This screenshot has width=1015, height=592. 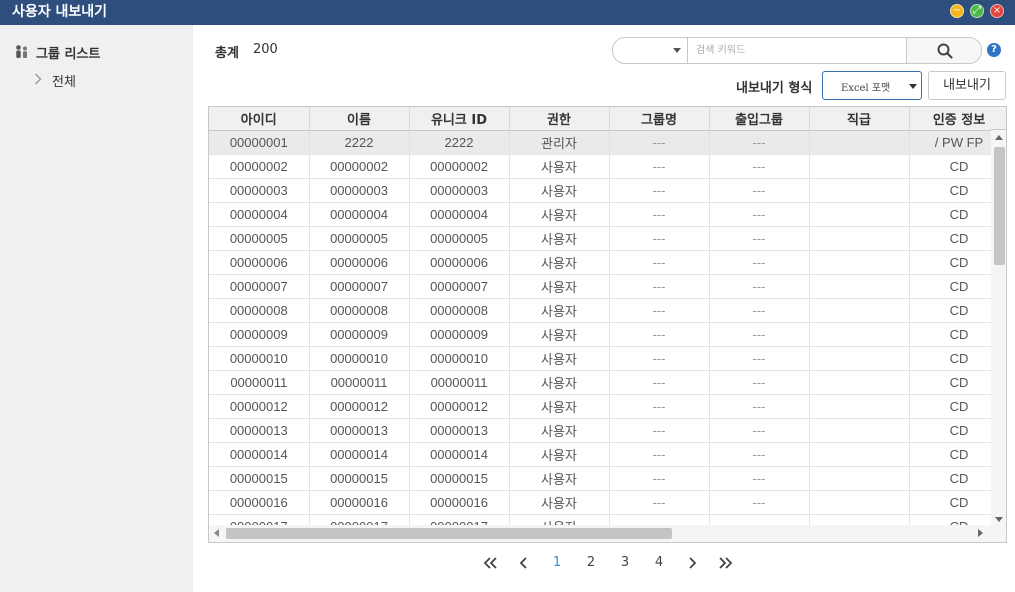 I want to click on minimize-button: −, so click(x=957, y=11).